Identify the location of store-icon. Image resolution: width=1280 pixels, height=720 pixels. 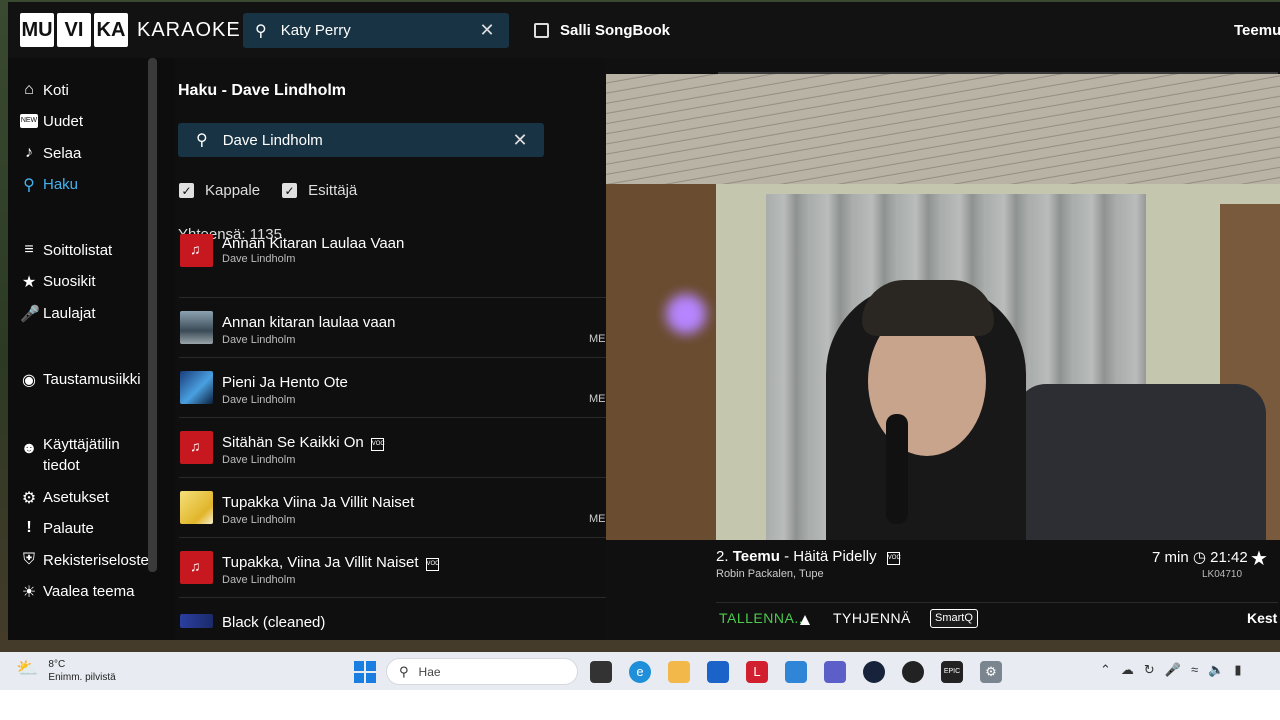
(718, 672).